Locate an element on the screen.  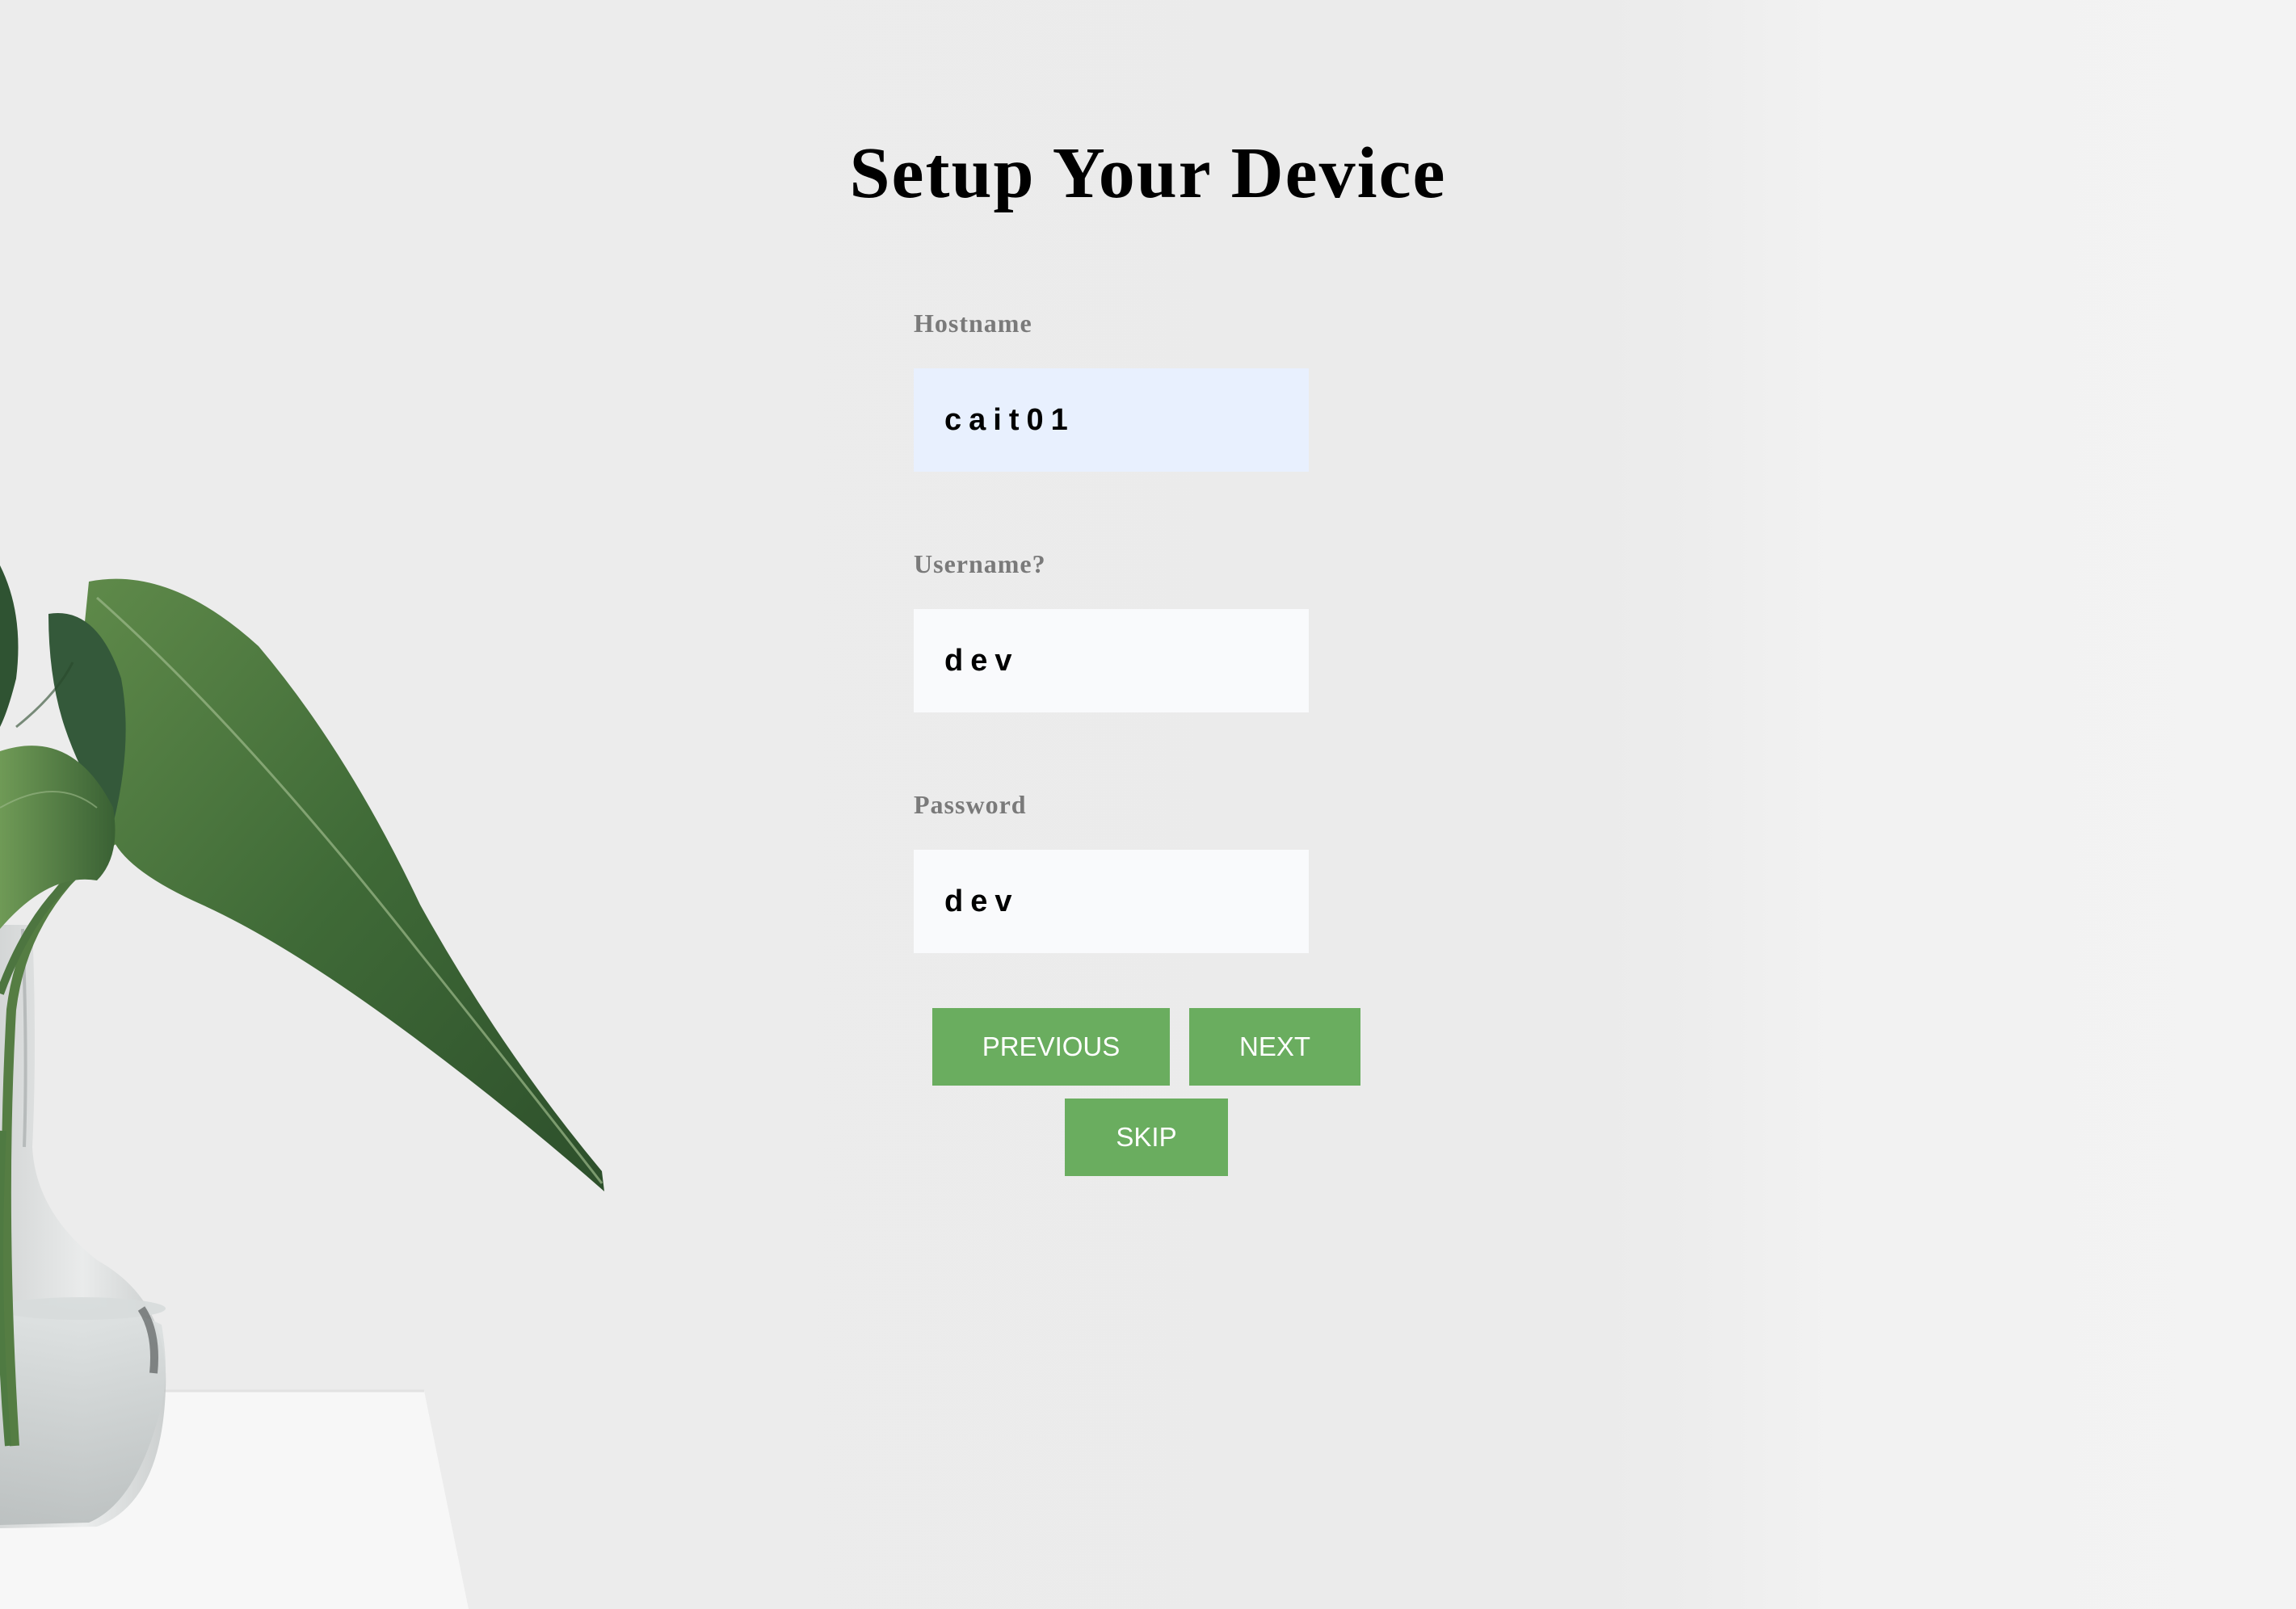
password-label: Password is located at coordinates (971, 804).